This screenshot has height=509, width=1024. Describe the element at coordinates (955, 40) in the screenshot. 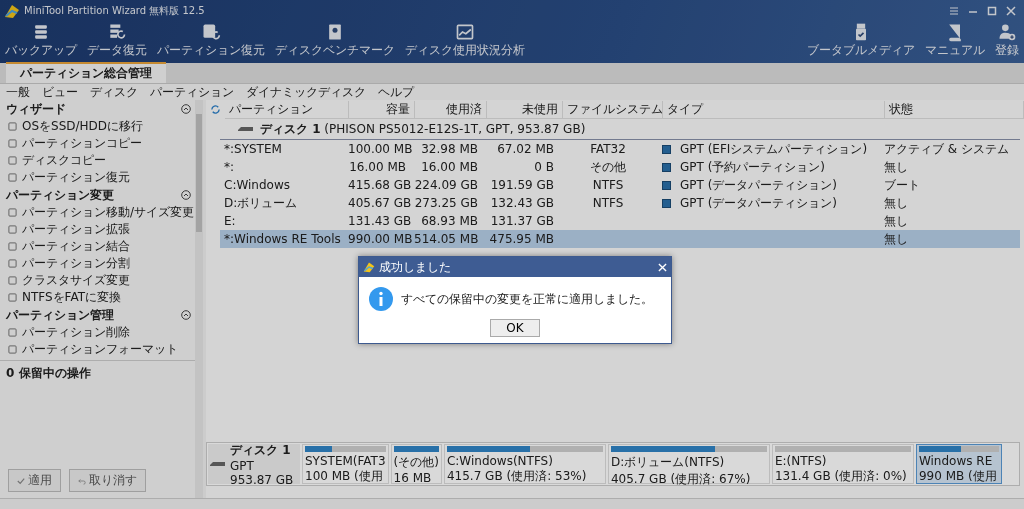

I see `toolbar-button: マニュアル` at that location.